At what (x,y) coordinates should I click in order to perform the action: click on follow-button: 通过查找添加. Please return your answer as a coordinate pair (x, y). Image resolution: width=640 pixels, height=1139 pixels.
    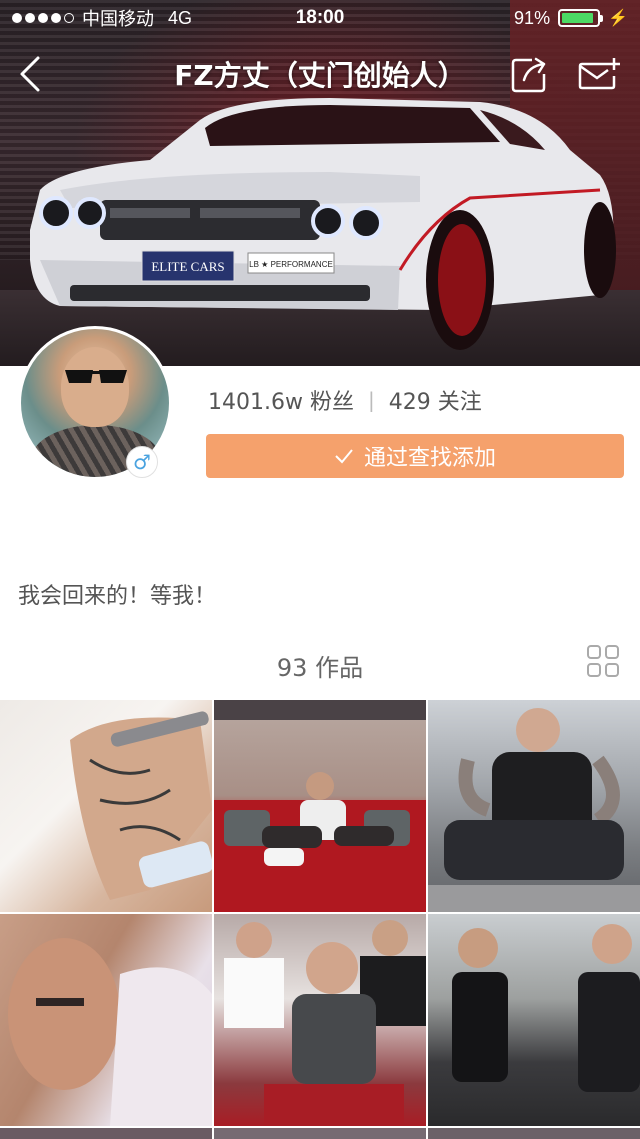
    Looking at the image, I should click on (415, 456).